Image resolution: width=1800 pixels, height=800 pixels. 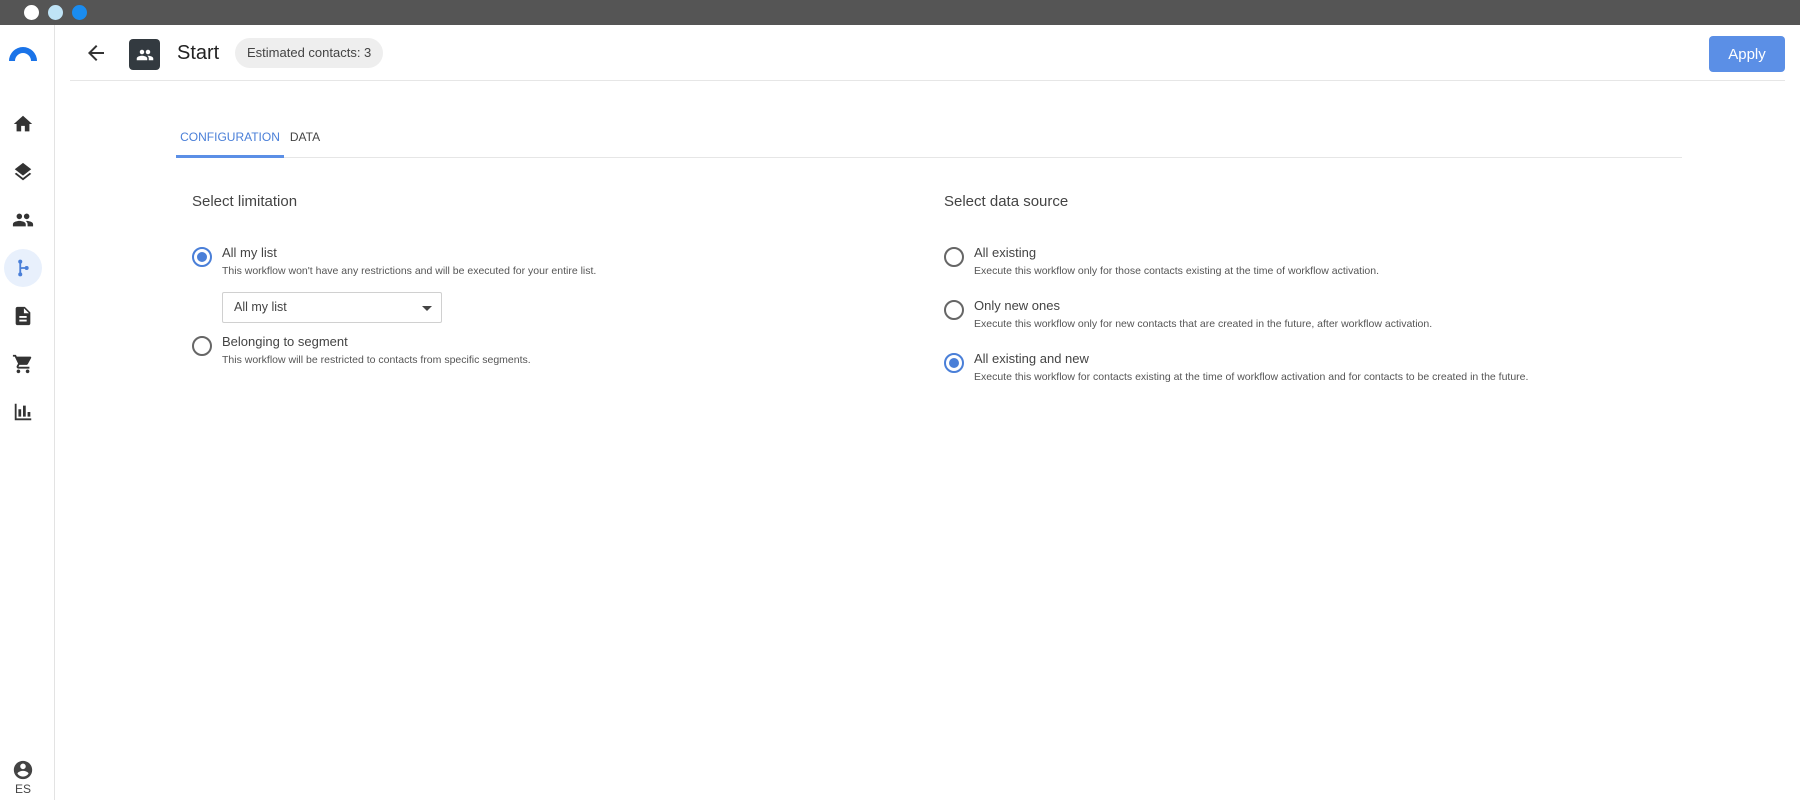 I want to click on page-title: Start, so click(x=198, y=53).